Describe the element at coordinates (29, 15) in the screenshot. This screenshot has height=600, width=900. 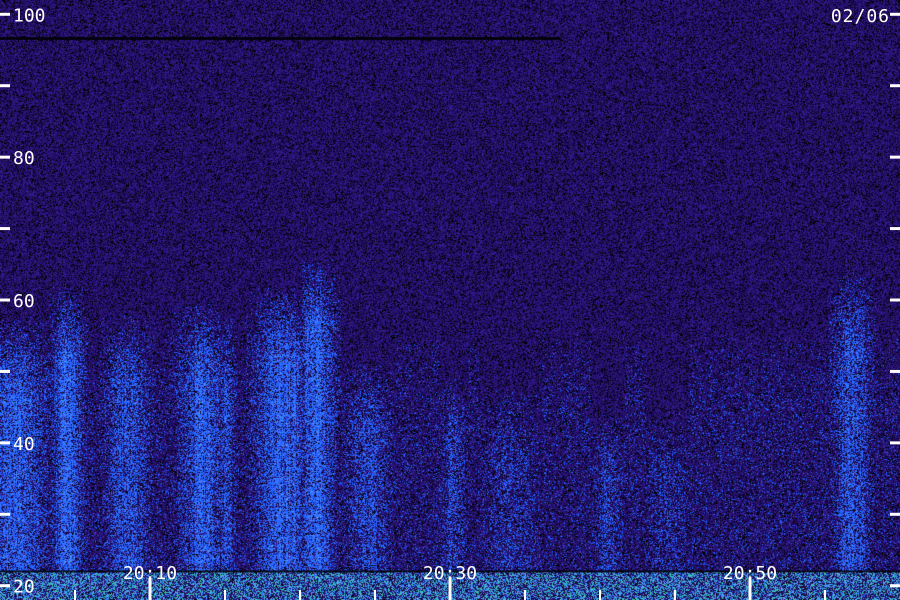
I see `y-tick-label: 100` at that location.